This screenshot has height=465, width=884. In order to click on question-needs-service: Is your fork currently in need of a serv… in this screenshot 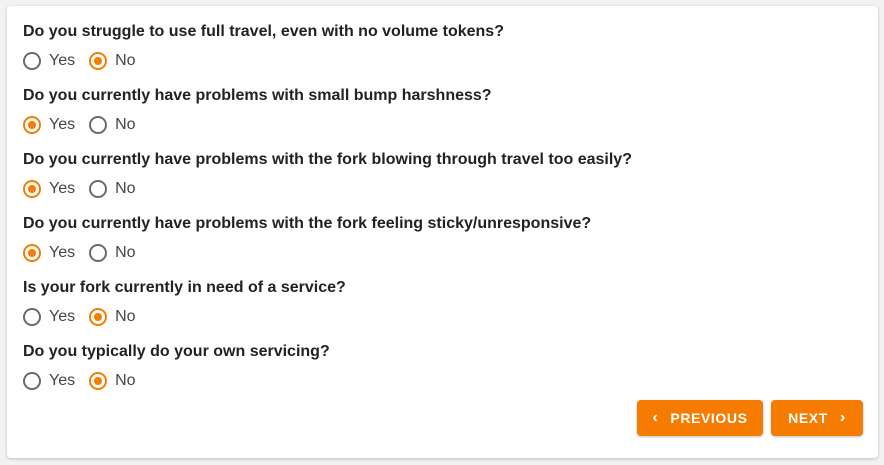, I will do `click(443, 303)`.